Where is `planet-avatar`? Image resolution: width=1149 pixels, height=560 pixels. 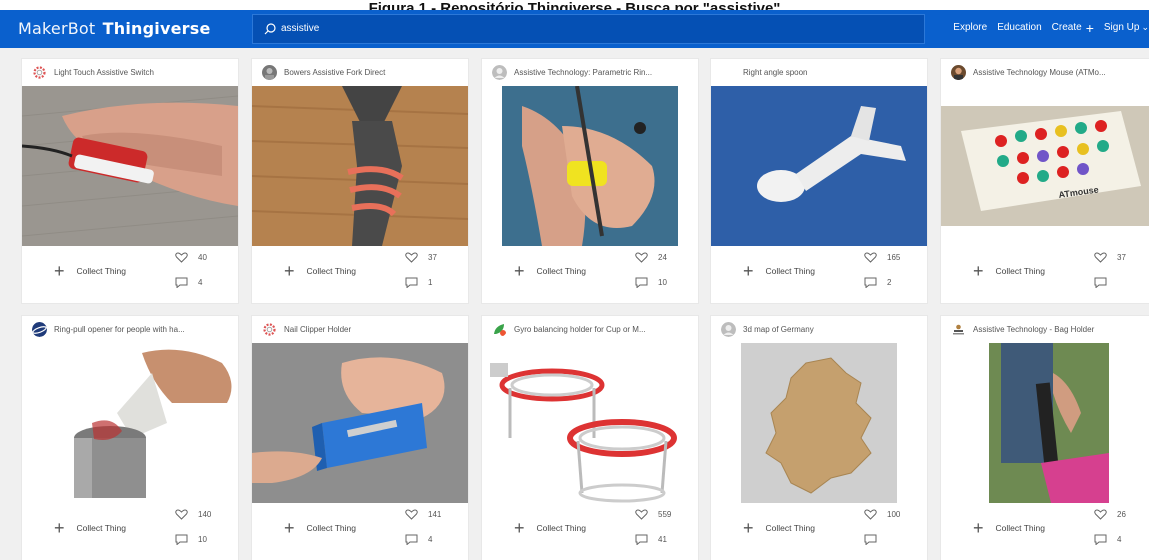
planet-avatar is located at coordinates (39, 329).